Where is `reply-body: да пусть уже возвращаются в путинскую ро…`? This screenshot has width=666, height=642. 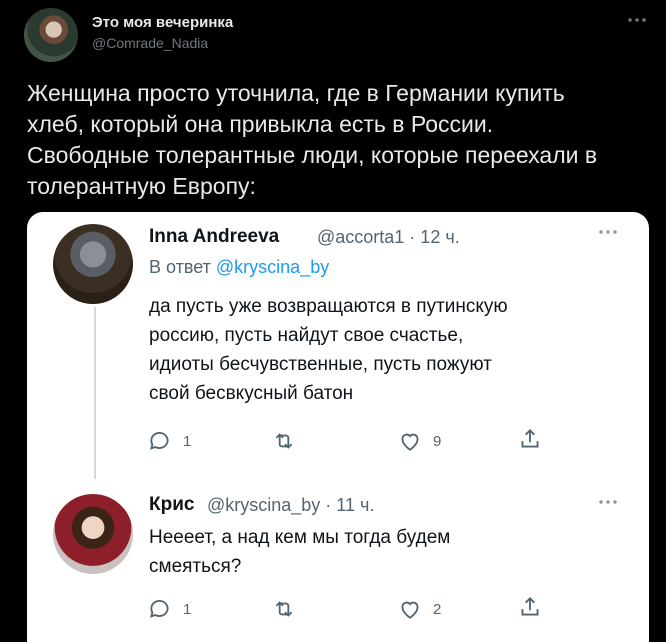
reply-body: да пусть уже возвращаются в путинскую ро… is located at coordinates (389, 350).